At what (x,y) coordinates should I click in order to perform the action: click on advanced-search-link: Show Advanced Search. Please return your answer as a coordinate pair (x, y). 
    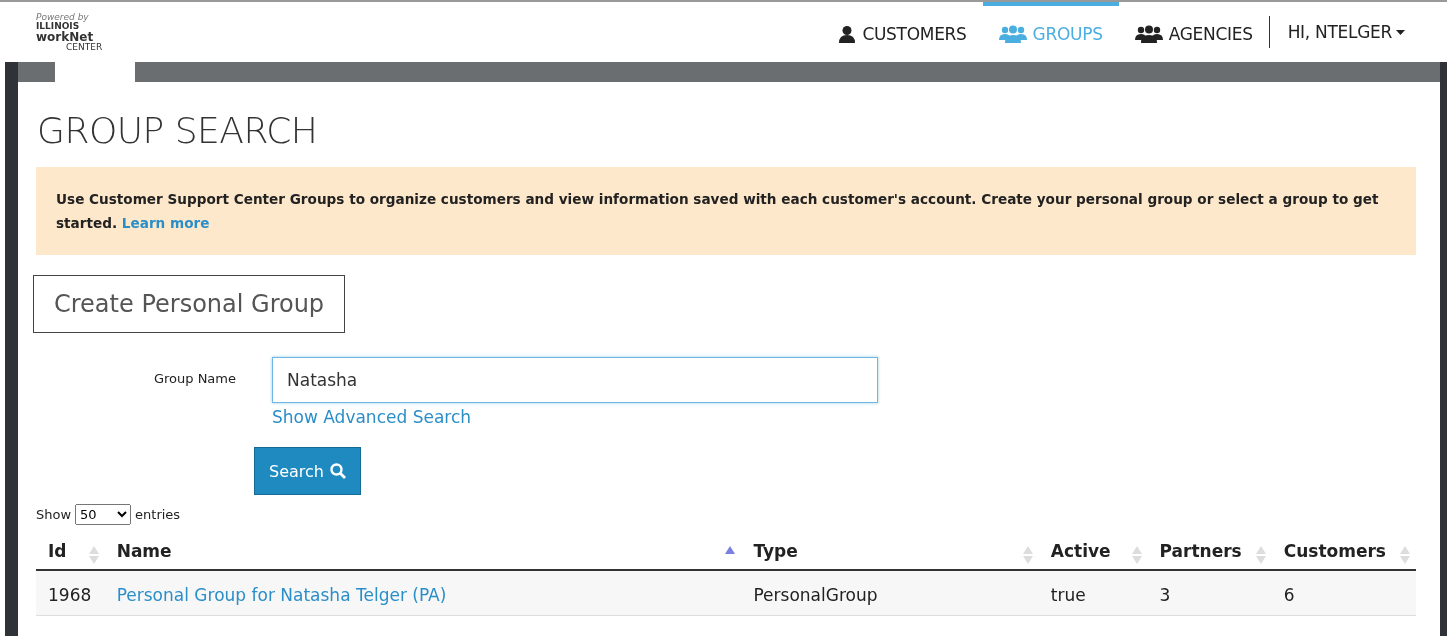
    Looking at the image, I should click on (372, 417).